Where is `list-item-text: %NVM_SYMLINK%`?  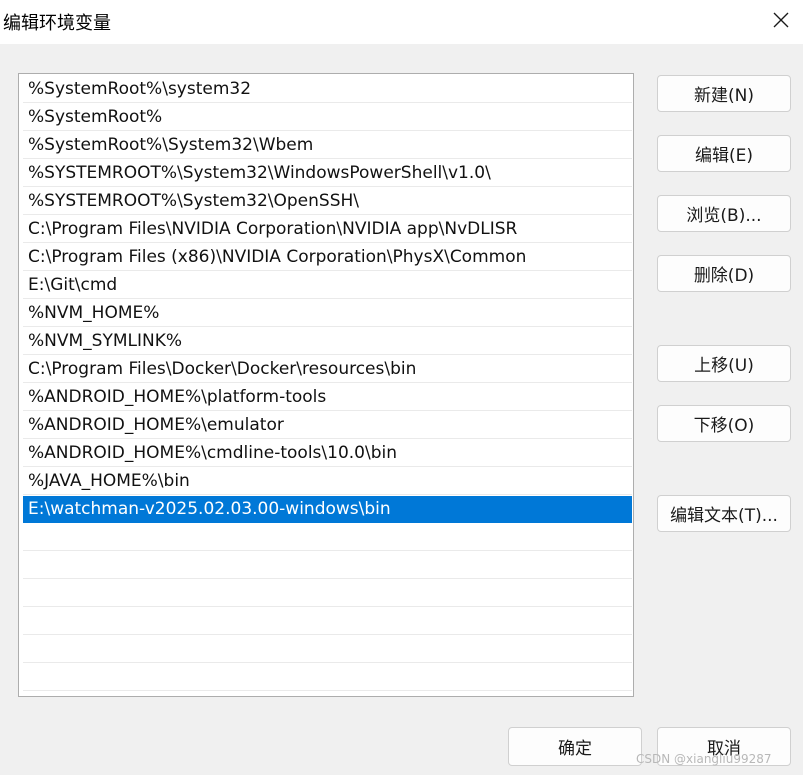
list-item-text: %NVM_SYMLINK% is located at coordinates (105, 341).